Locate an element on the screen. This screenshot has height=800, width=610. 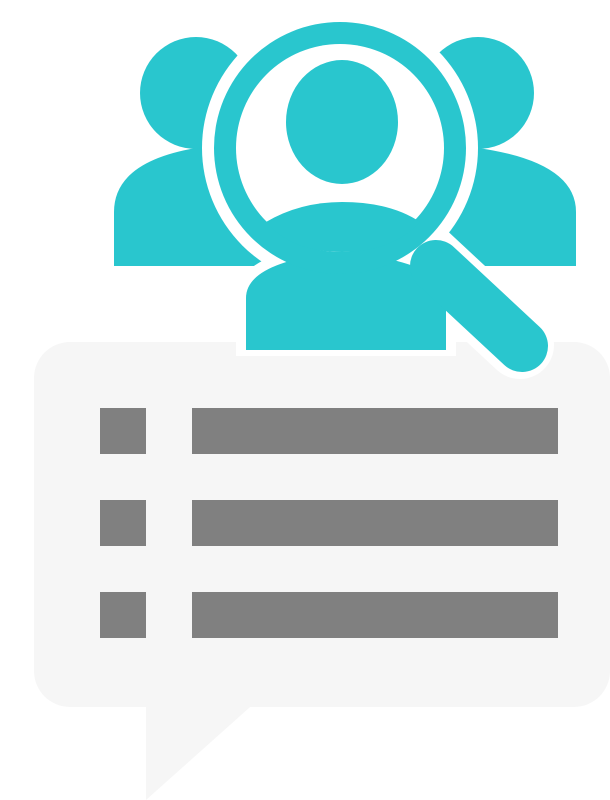
speech-bubble-tail is located at coordinates (202, 750).